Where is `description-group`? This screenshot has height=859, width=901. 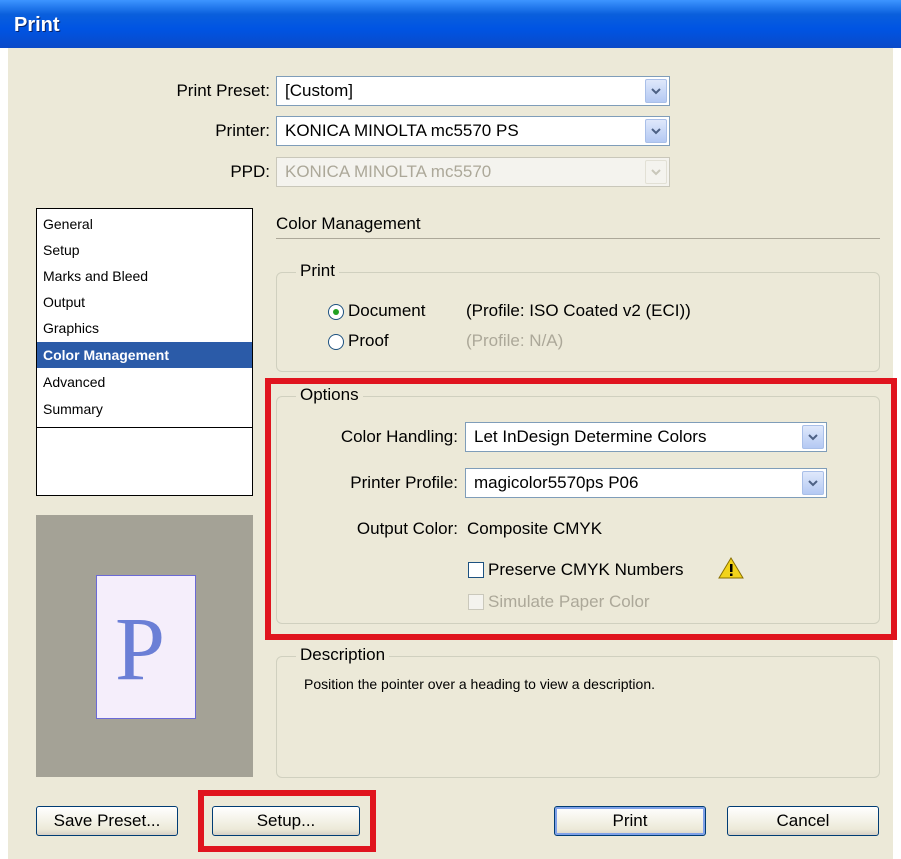
description-group is located at coordinates (578, 717).